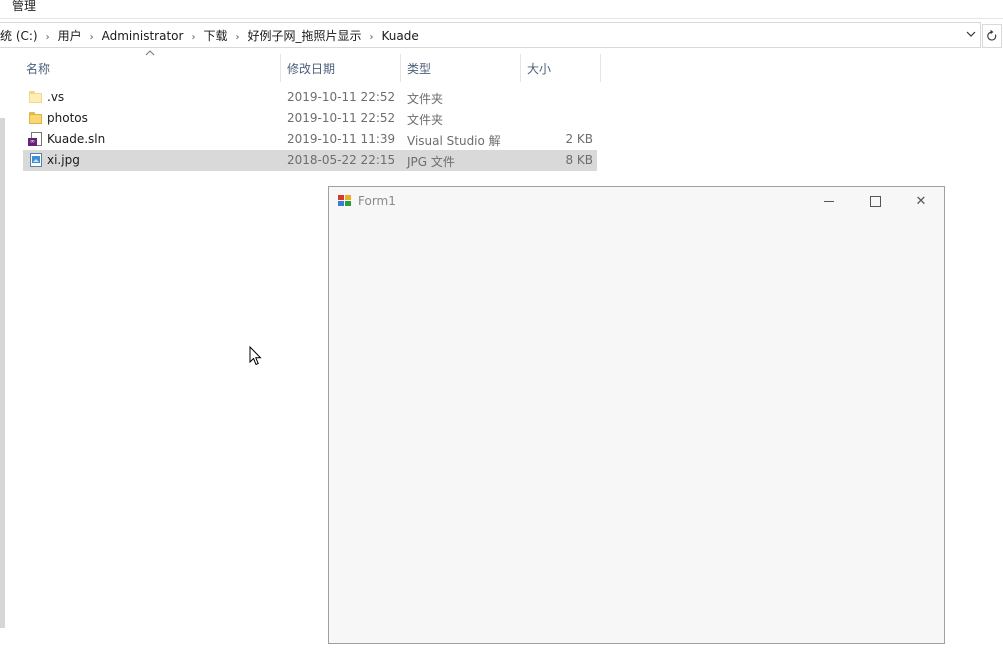  I want to click on sort-up-icon, so click(150, 54).